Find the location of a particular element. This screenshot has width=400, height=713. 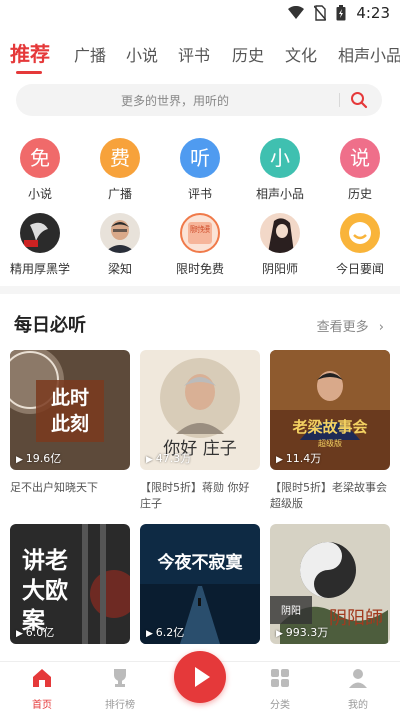

free-icon: 免 is located at coordinates (40, 158).